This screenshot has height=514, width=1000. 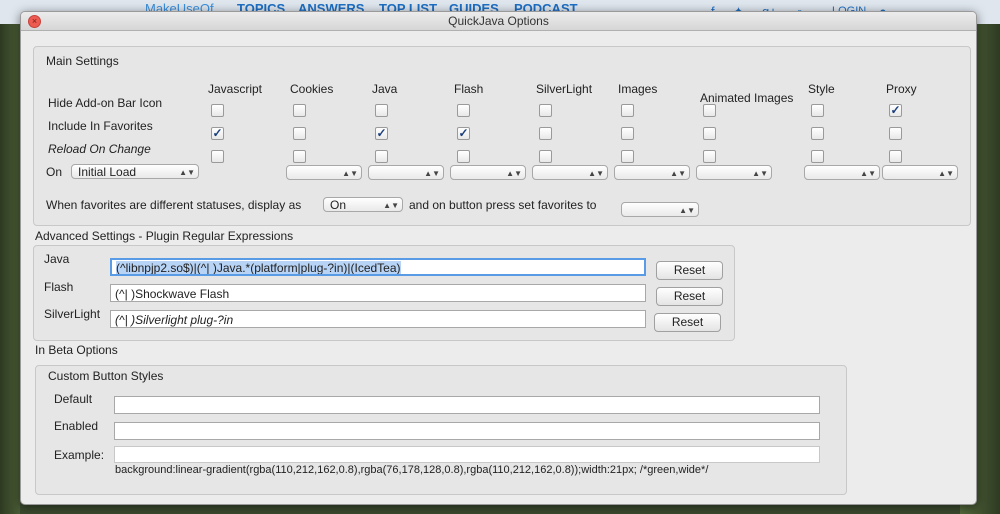 I want to click on checkbox-include-favorites-animated-images, so click(x=709, y=133).